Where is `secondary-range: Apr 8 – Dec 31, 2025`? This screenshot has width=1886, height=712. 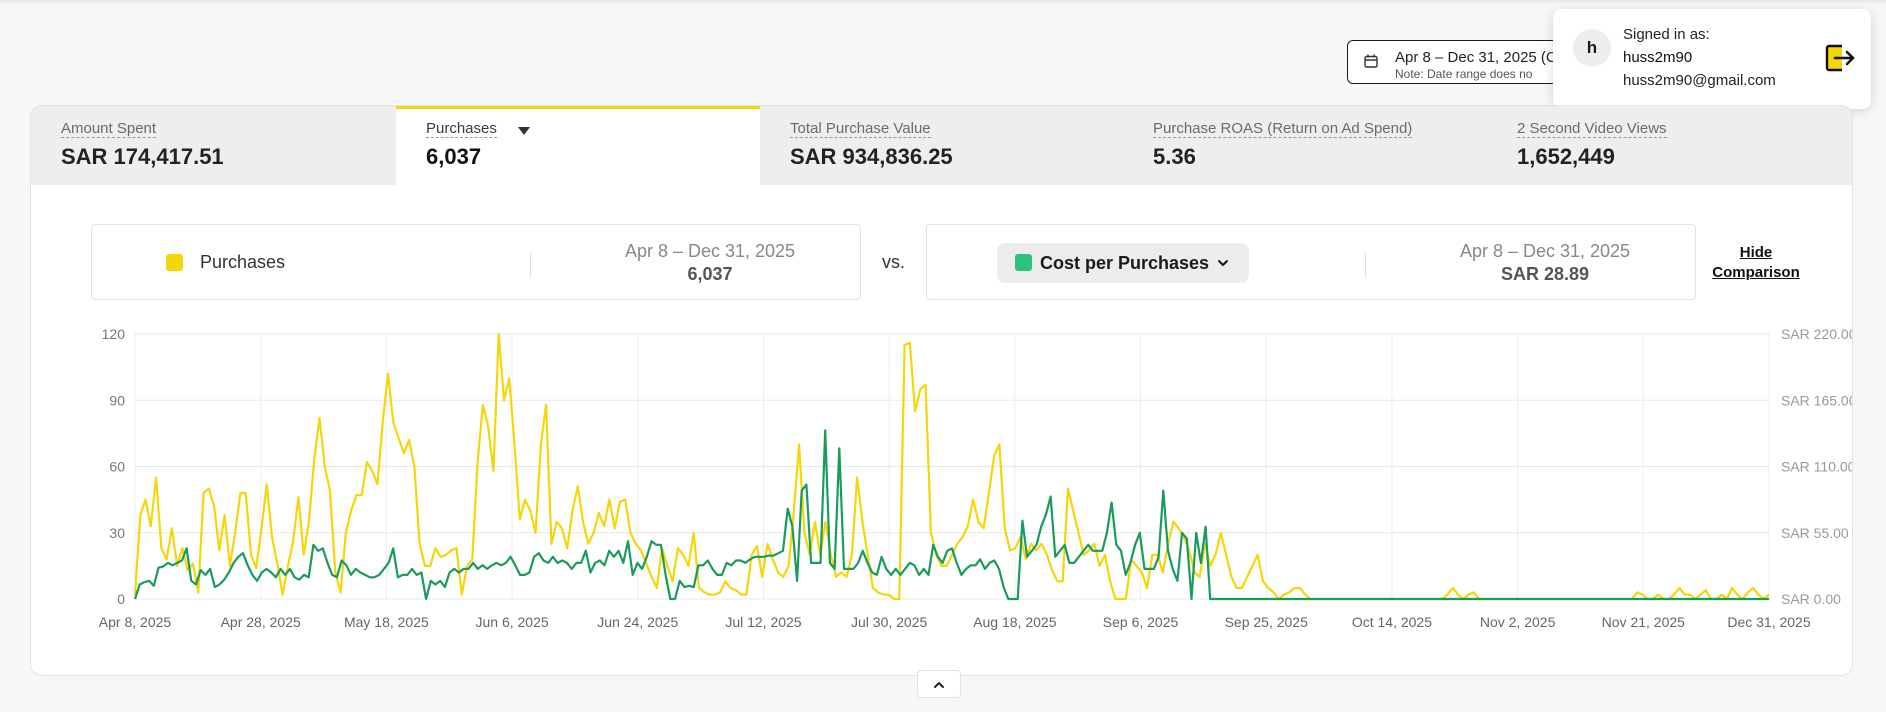 secondary-range: Apr 8 – Dec 31, 2025 is located at coordinates (1545, 251).